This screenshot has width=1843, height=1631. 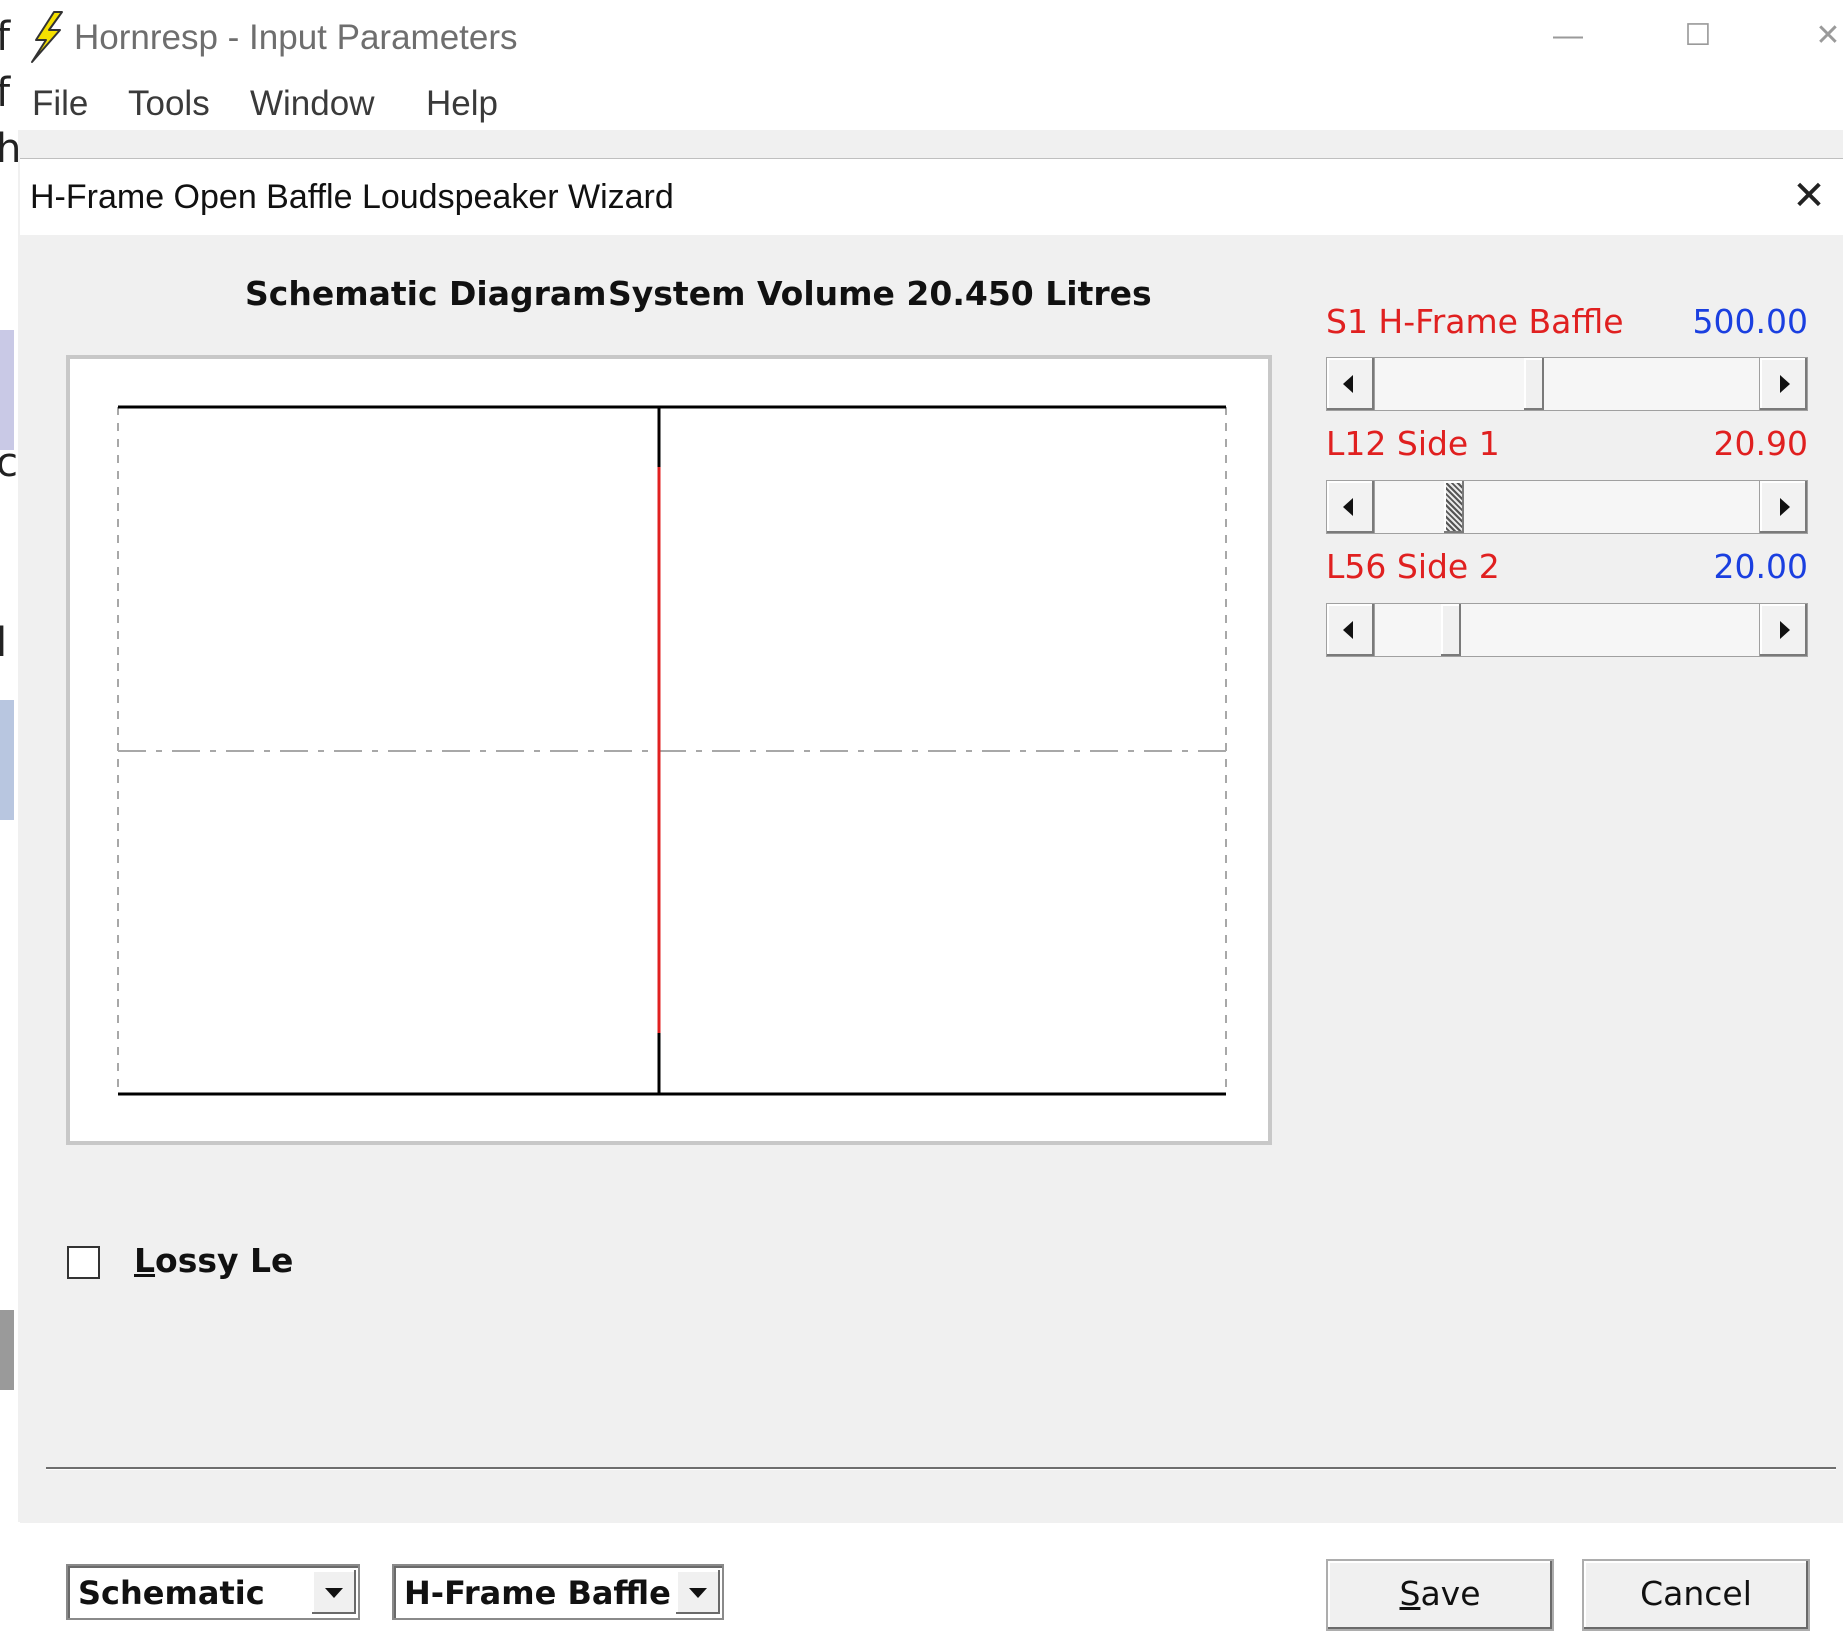 I want to click on save-button: Save, so click(x=1440, y=1595).